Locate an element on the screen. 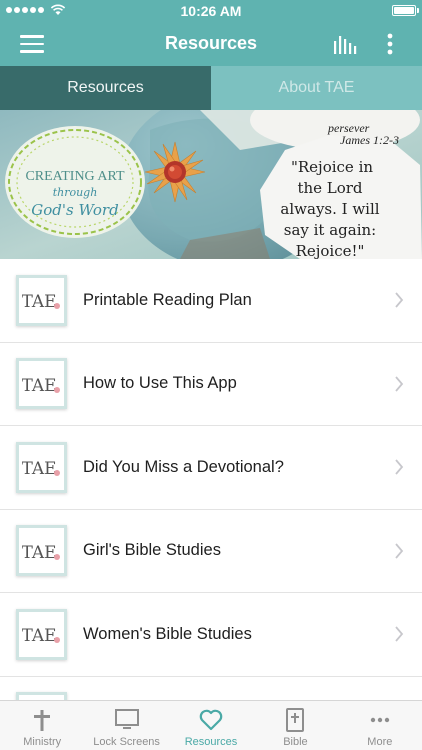 The image size is (422, 750). page-title: Resources is located at coordinates (211, 43).